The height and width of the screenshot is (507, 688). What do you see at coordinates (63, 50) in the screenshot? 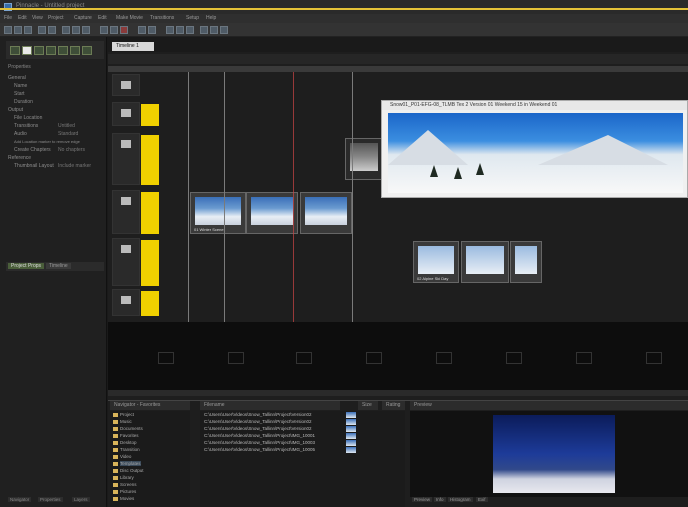
I see `layer-icon` at bounding box center [63, 50].